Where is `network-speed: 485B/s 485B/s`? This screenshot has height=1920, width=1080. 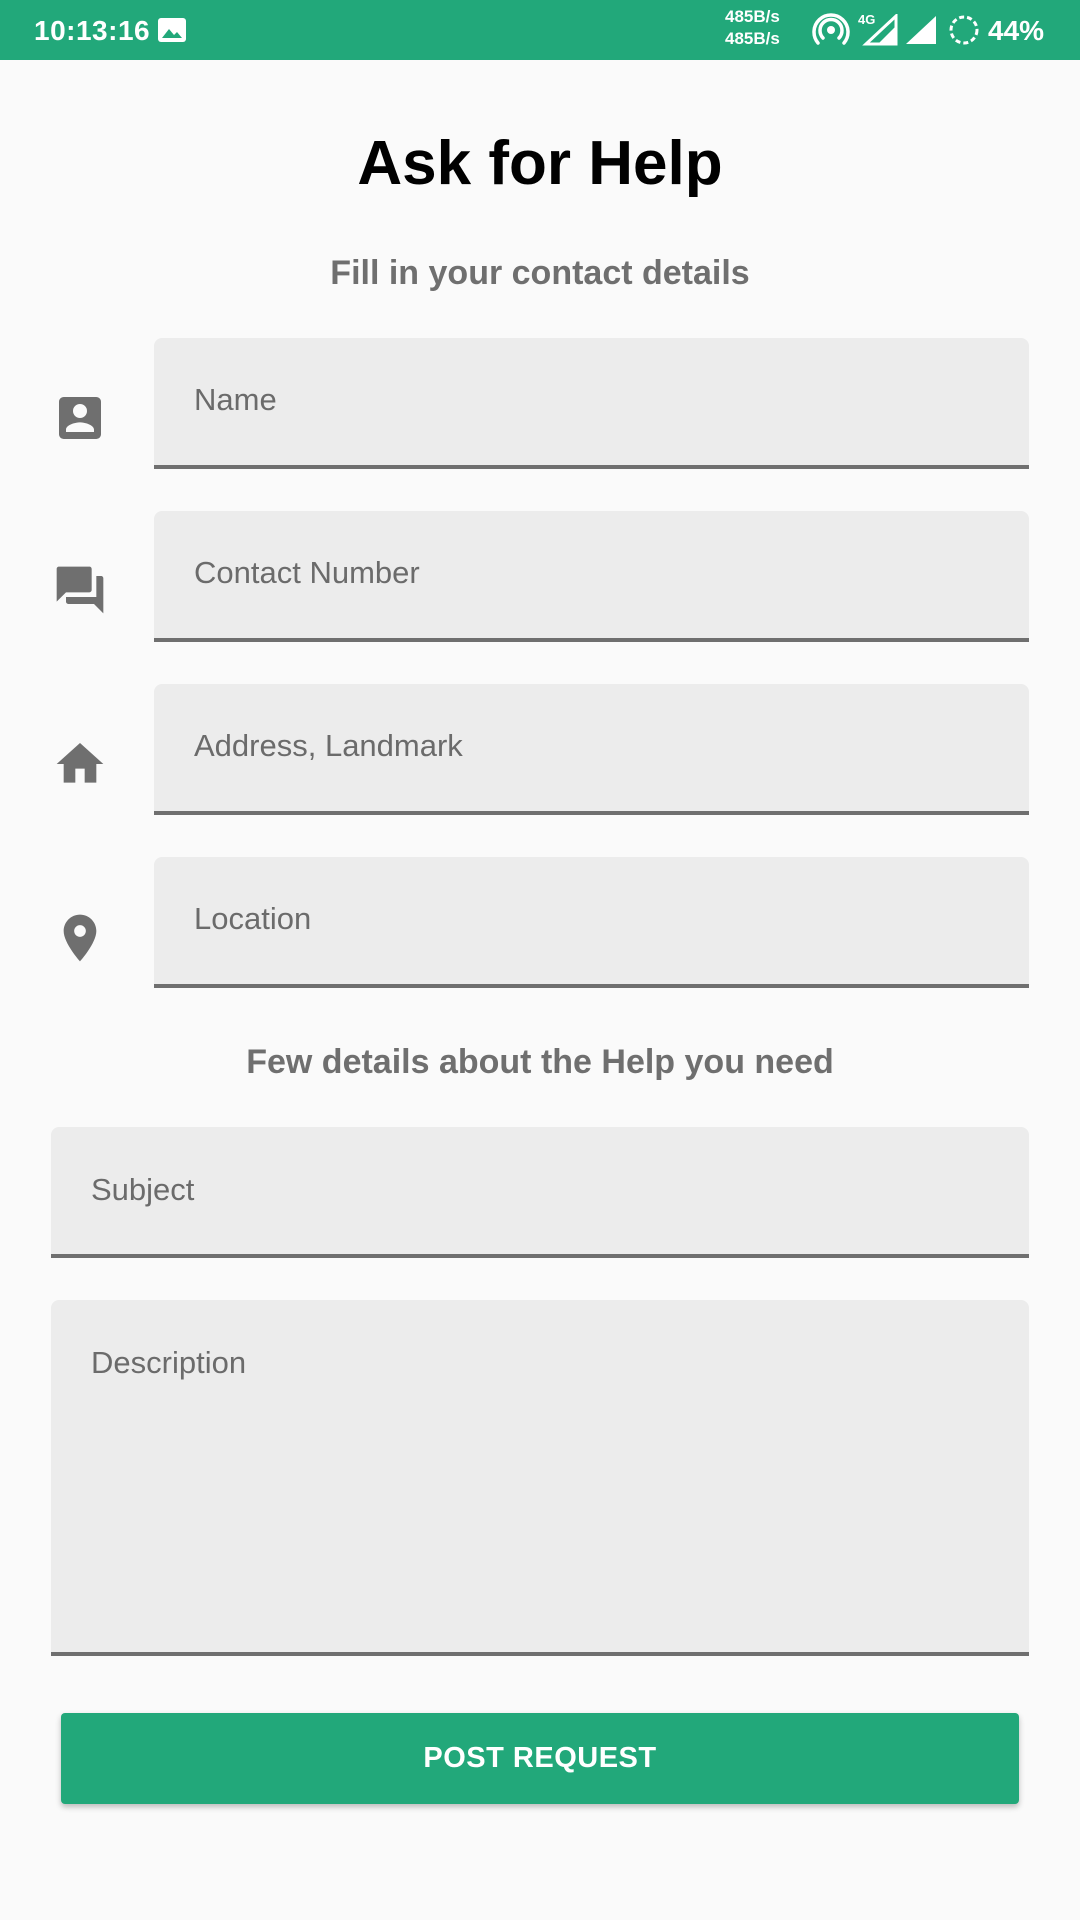 network-speed: 485B/s 485B/s is located at coordinates (752, 28).